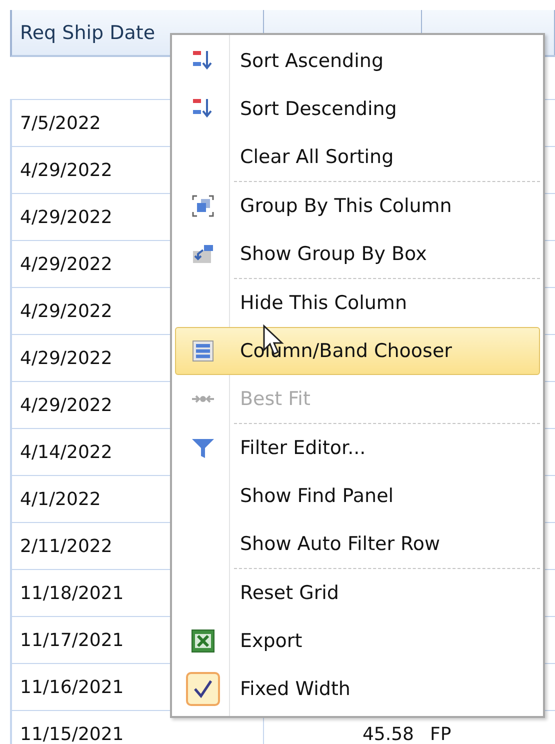  What do you see at coordinates (357, 61) in the screenshot?
I see `menu-item: Sort Ascending` at bounding box center [357, 61].